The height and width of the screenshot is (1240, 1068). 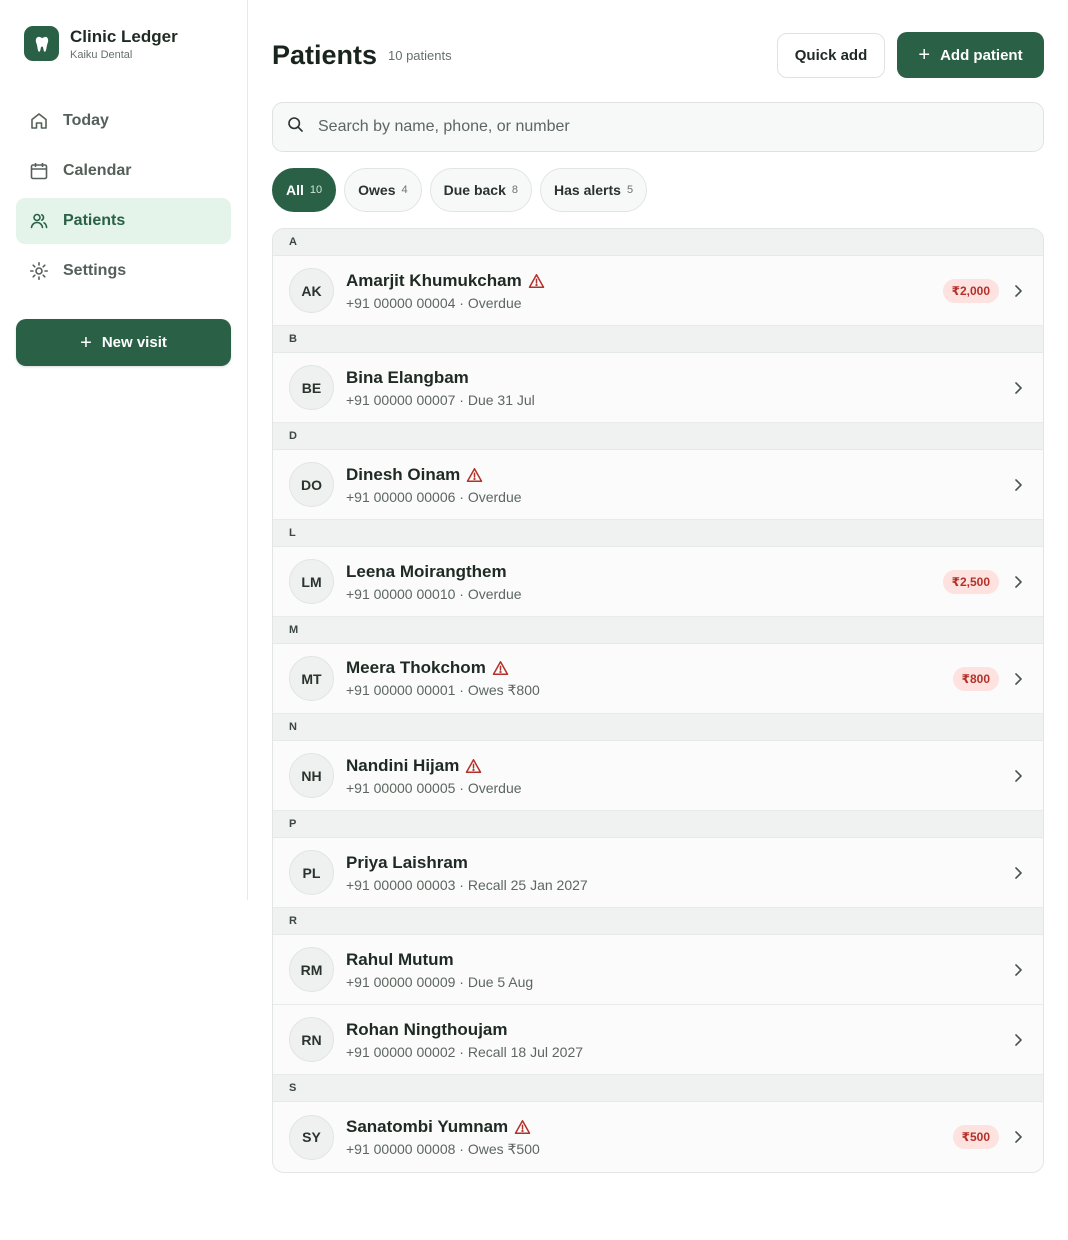 I want to click on patient-name: Rahul Mutum, so click(x=400, y=959).